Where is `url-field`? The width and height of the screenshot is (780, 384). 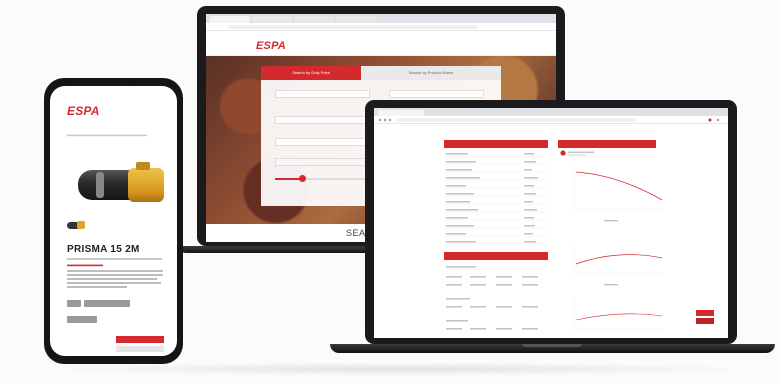
url-field is located at coordinates (353, 27).